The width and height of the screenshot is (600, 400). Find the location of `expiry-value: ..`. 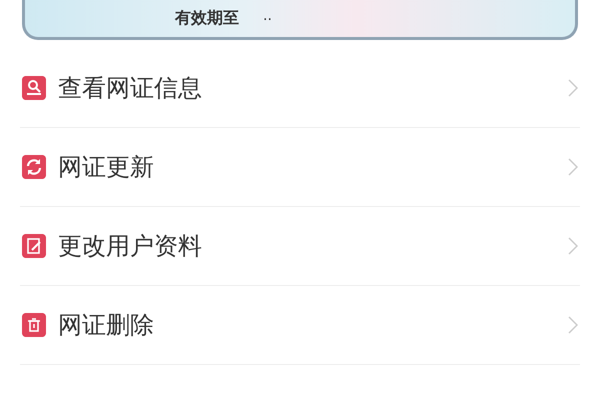

expiry-value: .. is located at coordinates (267, 16).